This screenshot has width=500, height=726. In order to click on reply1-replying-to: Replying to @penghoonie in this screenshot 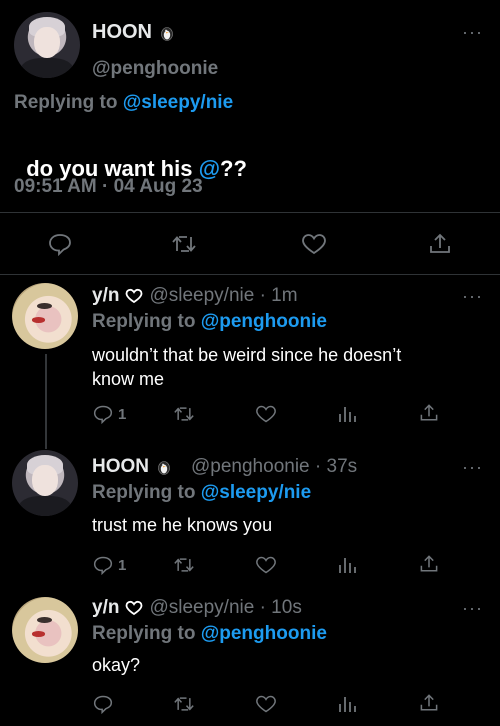, I will do `click(209, 322)`.